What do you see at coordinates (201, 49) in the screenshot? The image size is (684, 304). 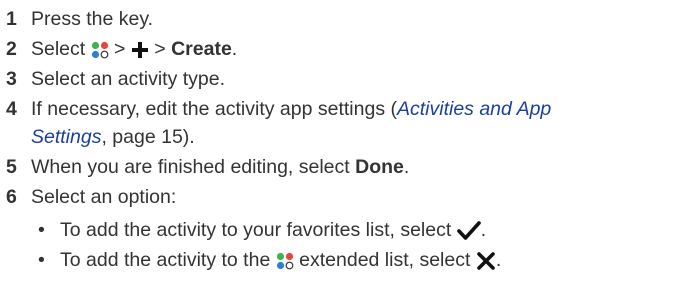 I see `create-label: Create` at bounding box center [201, 49].